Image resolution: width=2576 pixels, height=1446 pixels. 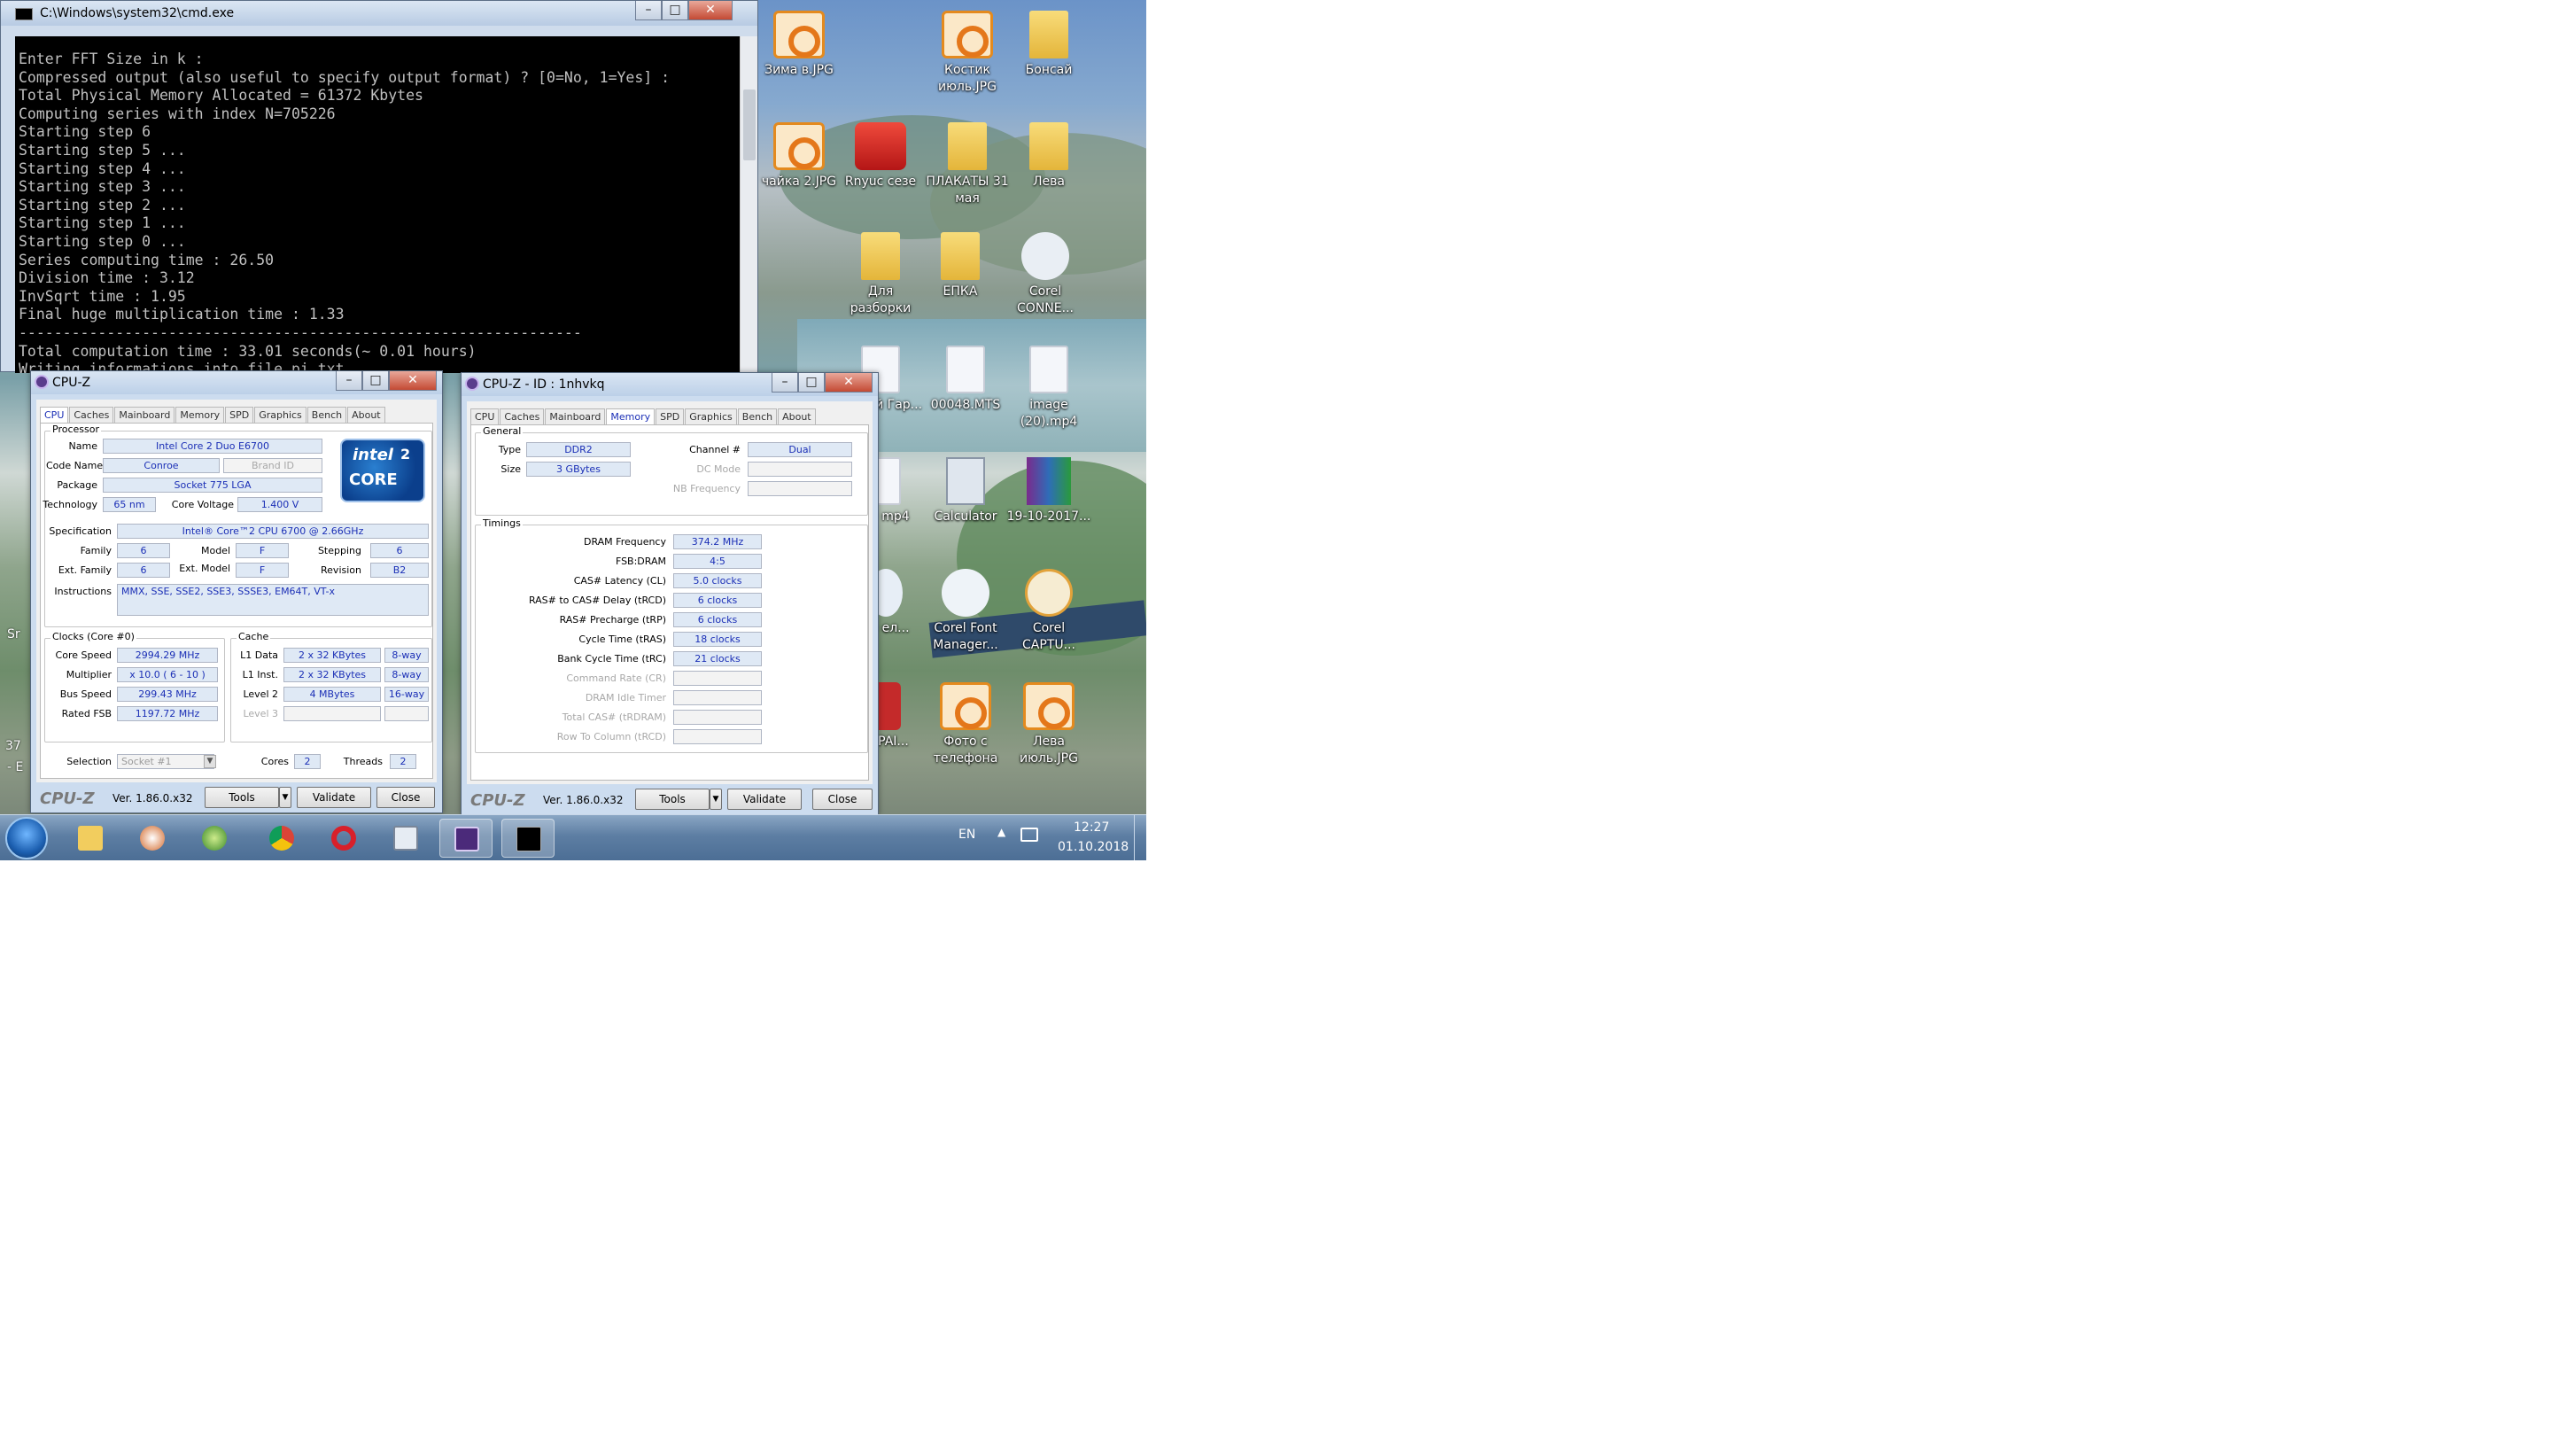 I want to click on language-indicator: EN, so click(x=966, y=835).